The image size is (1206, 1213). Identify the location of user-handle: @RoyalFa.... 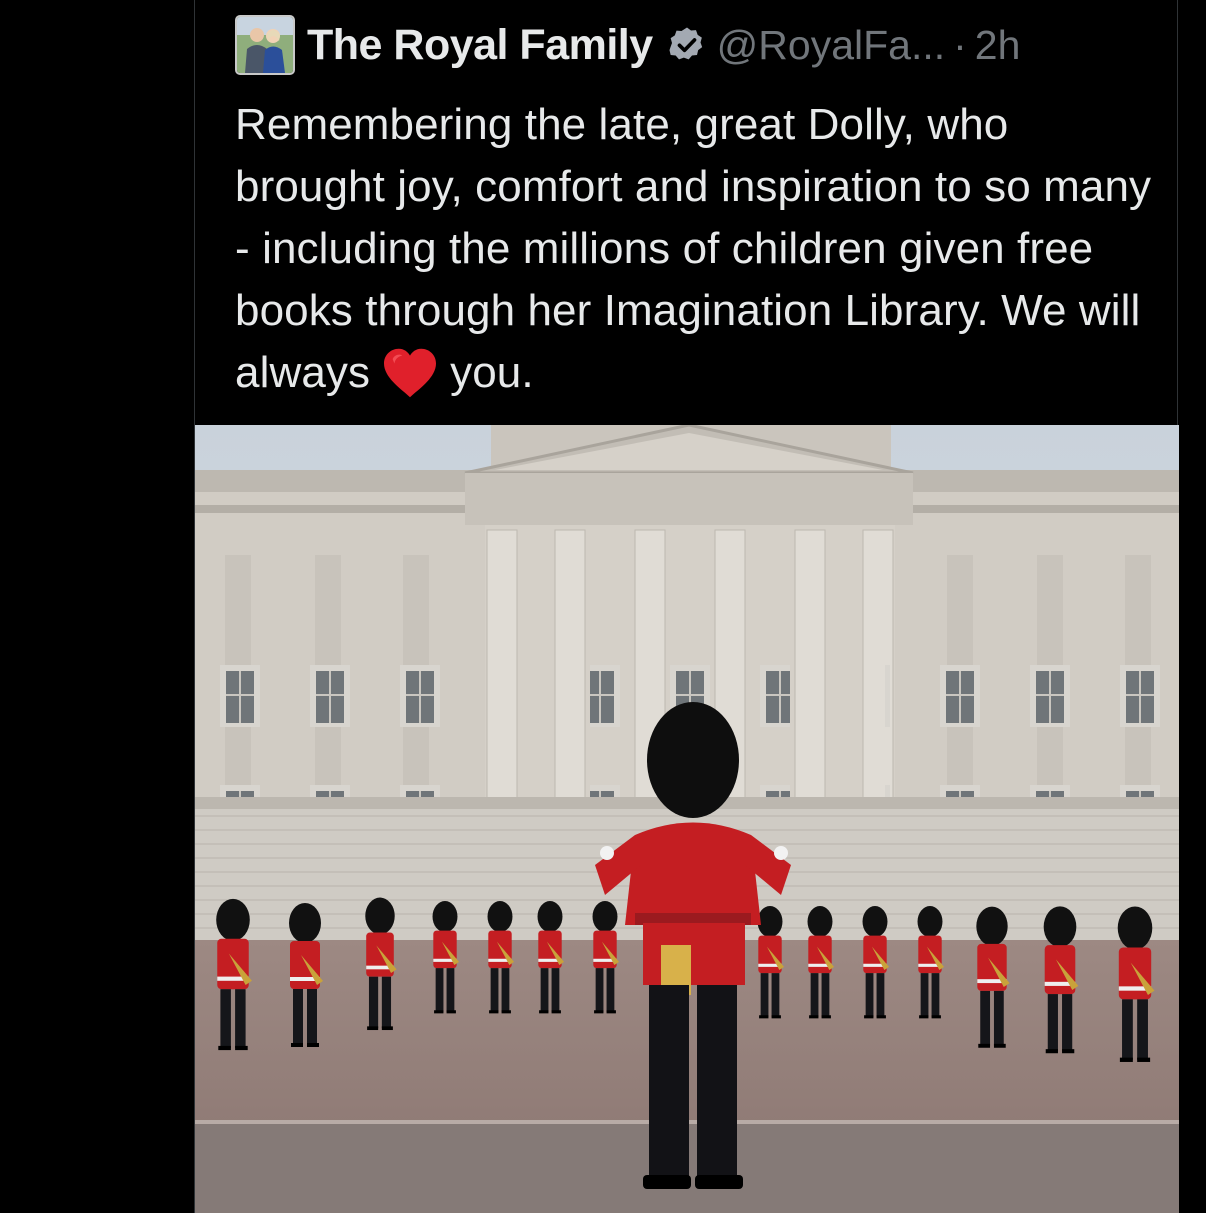
(831, 45).